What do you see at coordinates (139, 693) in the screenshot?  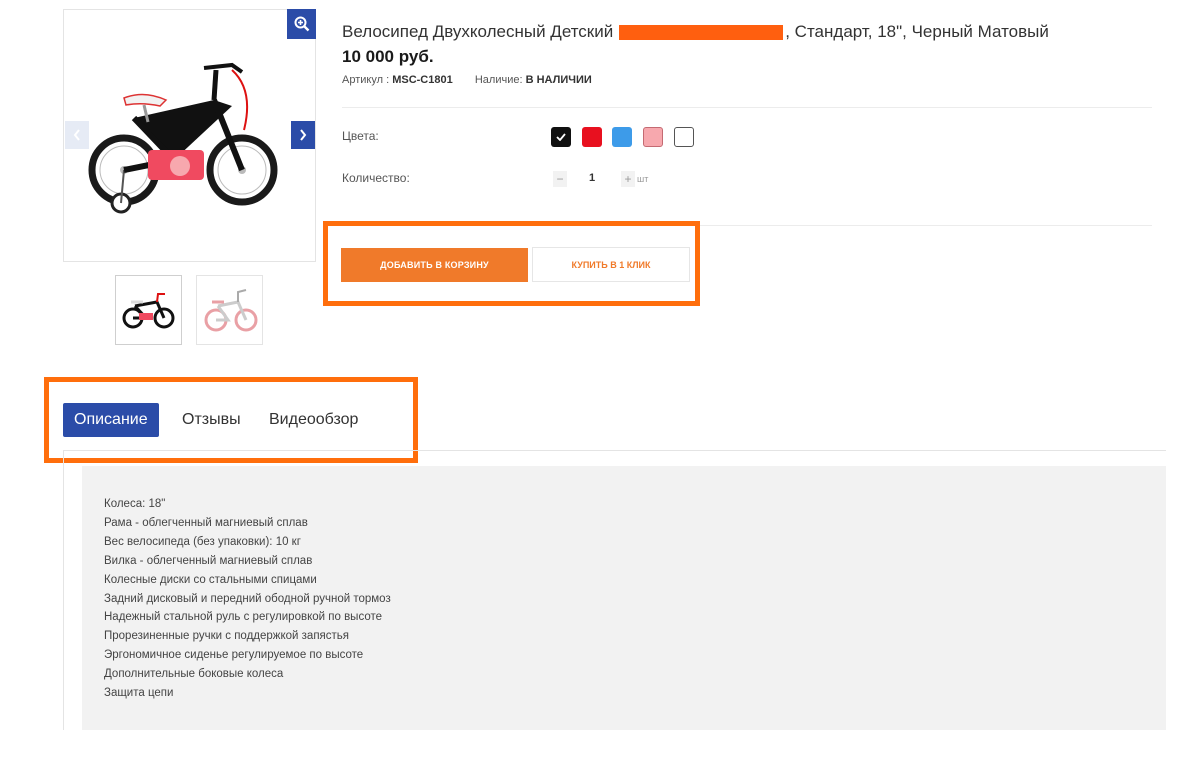 I see `spec-item: Защита цепи` at bounding box center [139, 693].